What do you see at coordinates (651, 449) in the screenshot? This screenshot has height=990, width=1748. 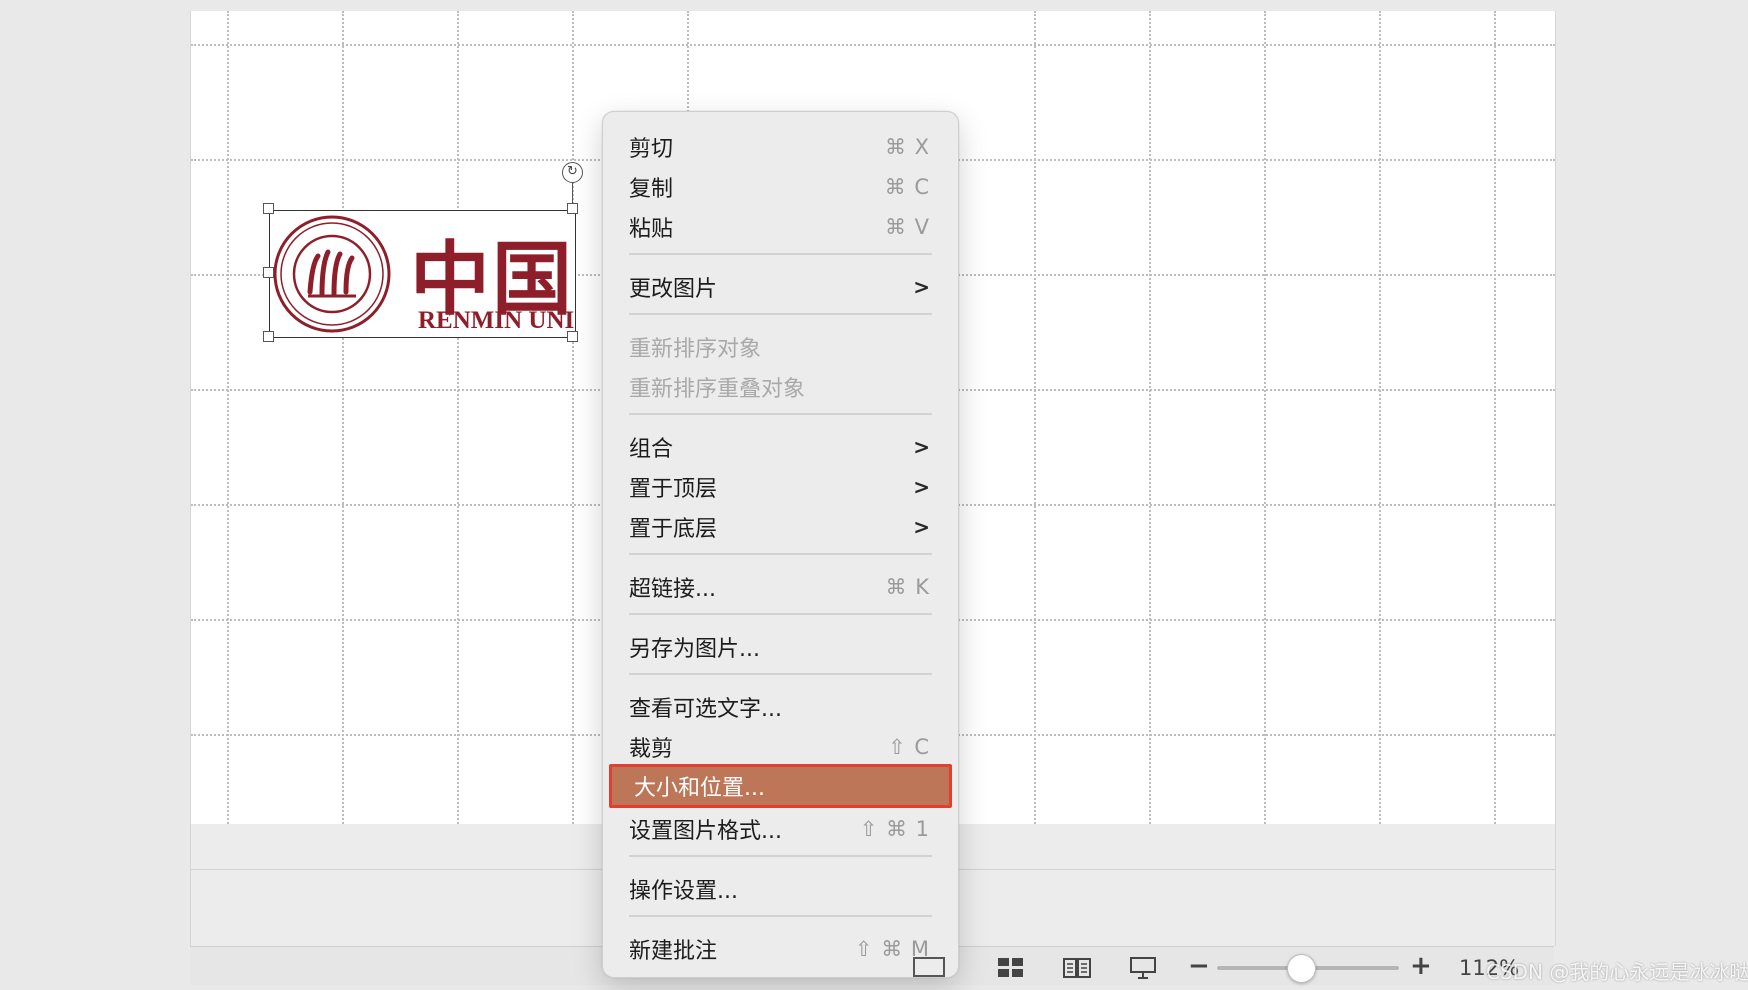 I see `menu-item-label: 组合` at bounding box center [651, 449].